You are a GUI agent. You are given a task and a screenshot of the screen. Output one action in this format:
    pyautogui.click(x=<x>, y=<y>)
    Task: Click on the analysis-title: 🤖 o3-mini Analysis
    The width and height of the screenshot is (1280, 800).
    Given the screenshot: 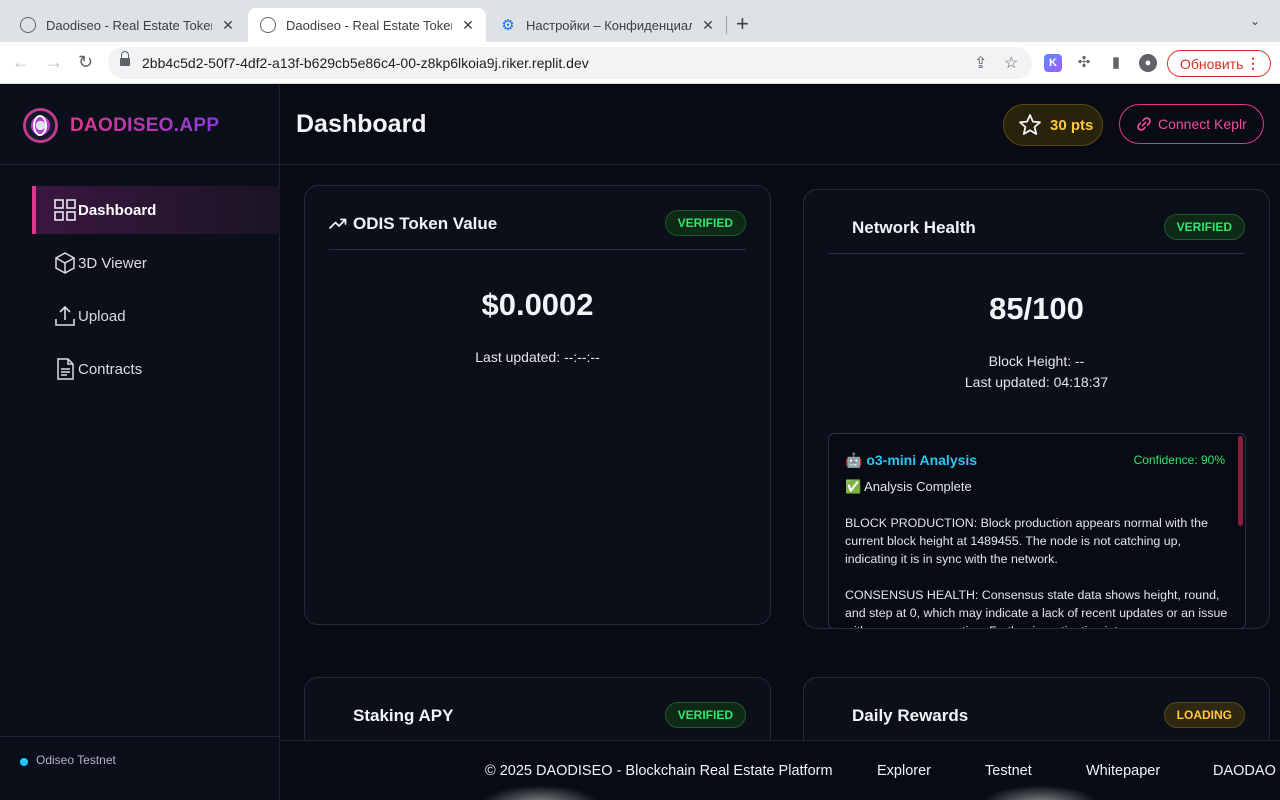 What is the action you would take?
    pyautogui.click(x=911, y=460)
    